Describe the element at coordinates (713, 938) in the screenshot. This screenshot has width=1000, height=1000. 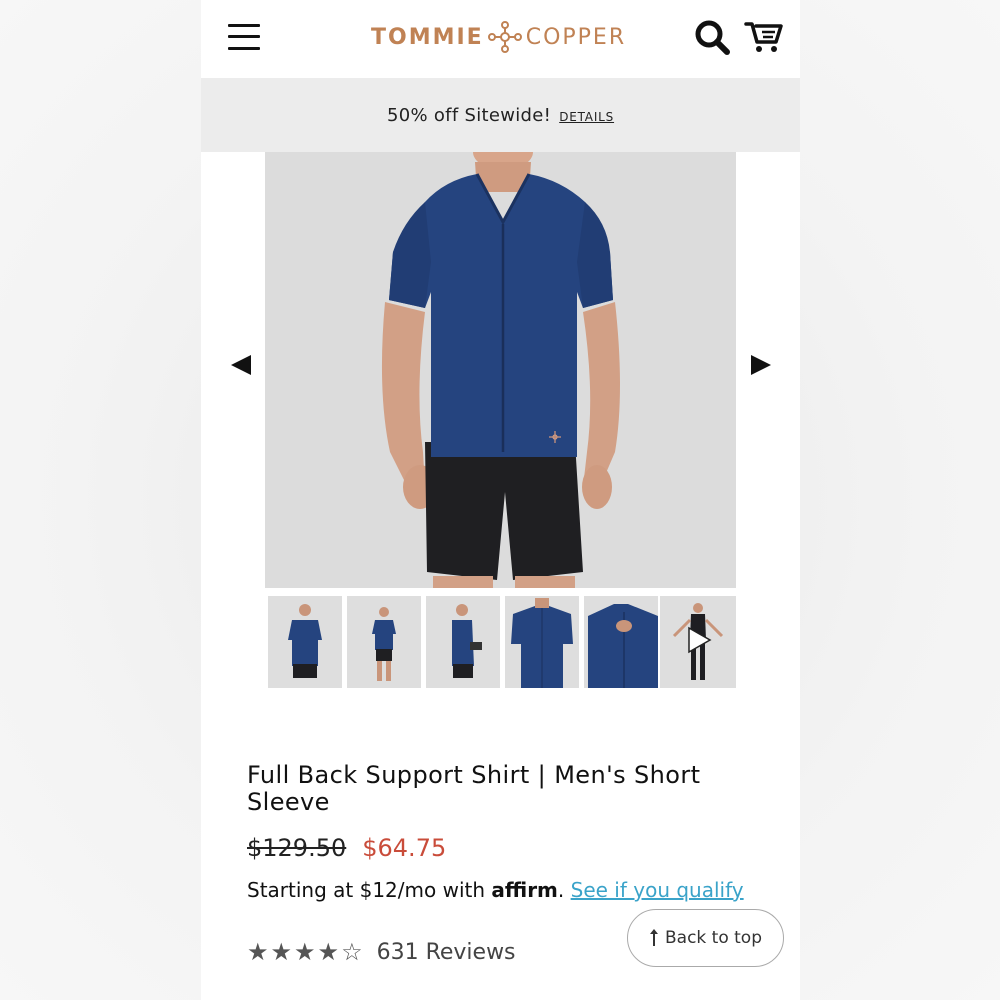
I see `back-to-top-label: Back to top` at that location.